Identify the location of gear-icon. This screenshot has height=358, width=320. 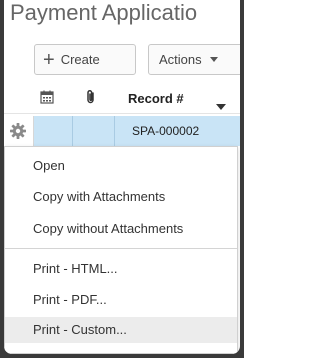
(18, 133).